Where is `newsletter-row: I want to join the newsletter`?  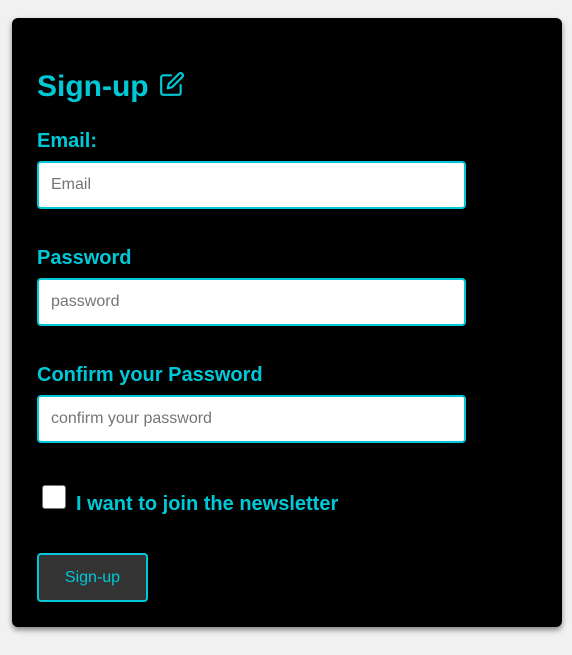
newsletter-row: I want to join the newsletter is located at coordinates (190, 500).